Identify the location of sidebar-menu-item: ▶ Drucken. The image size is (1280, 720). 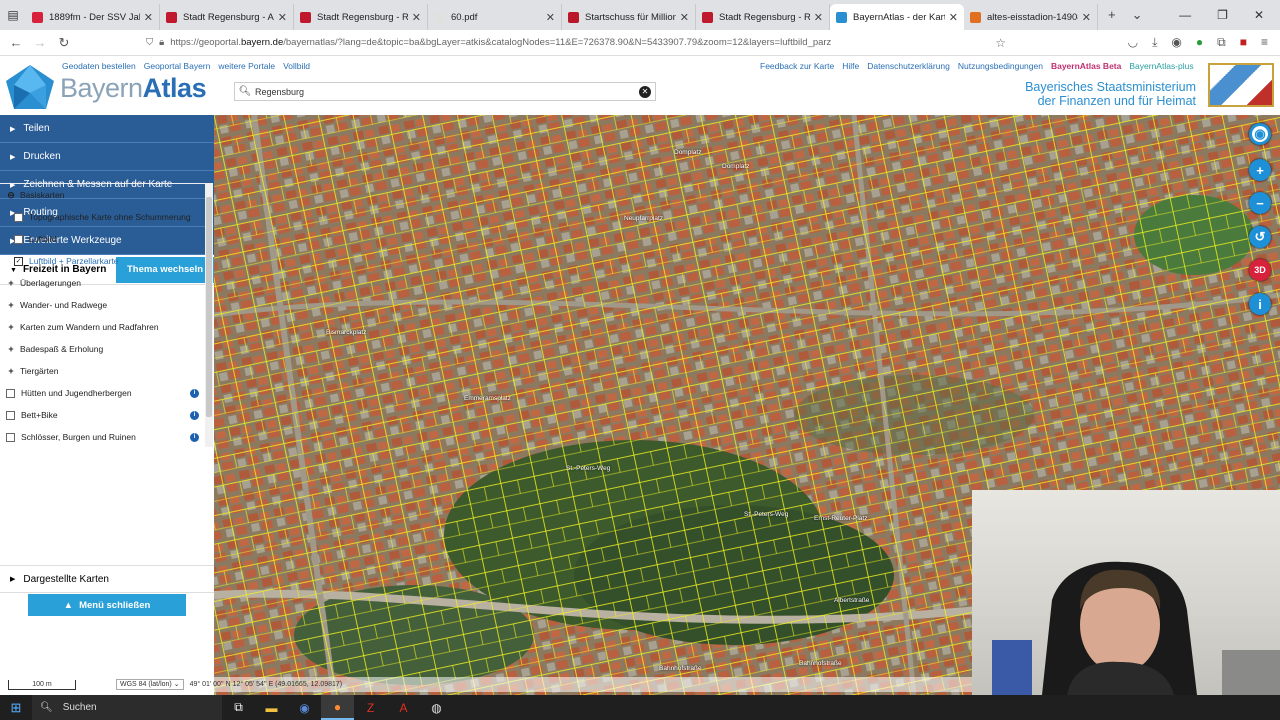
(107, 157).